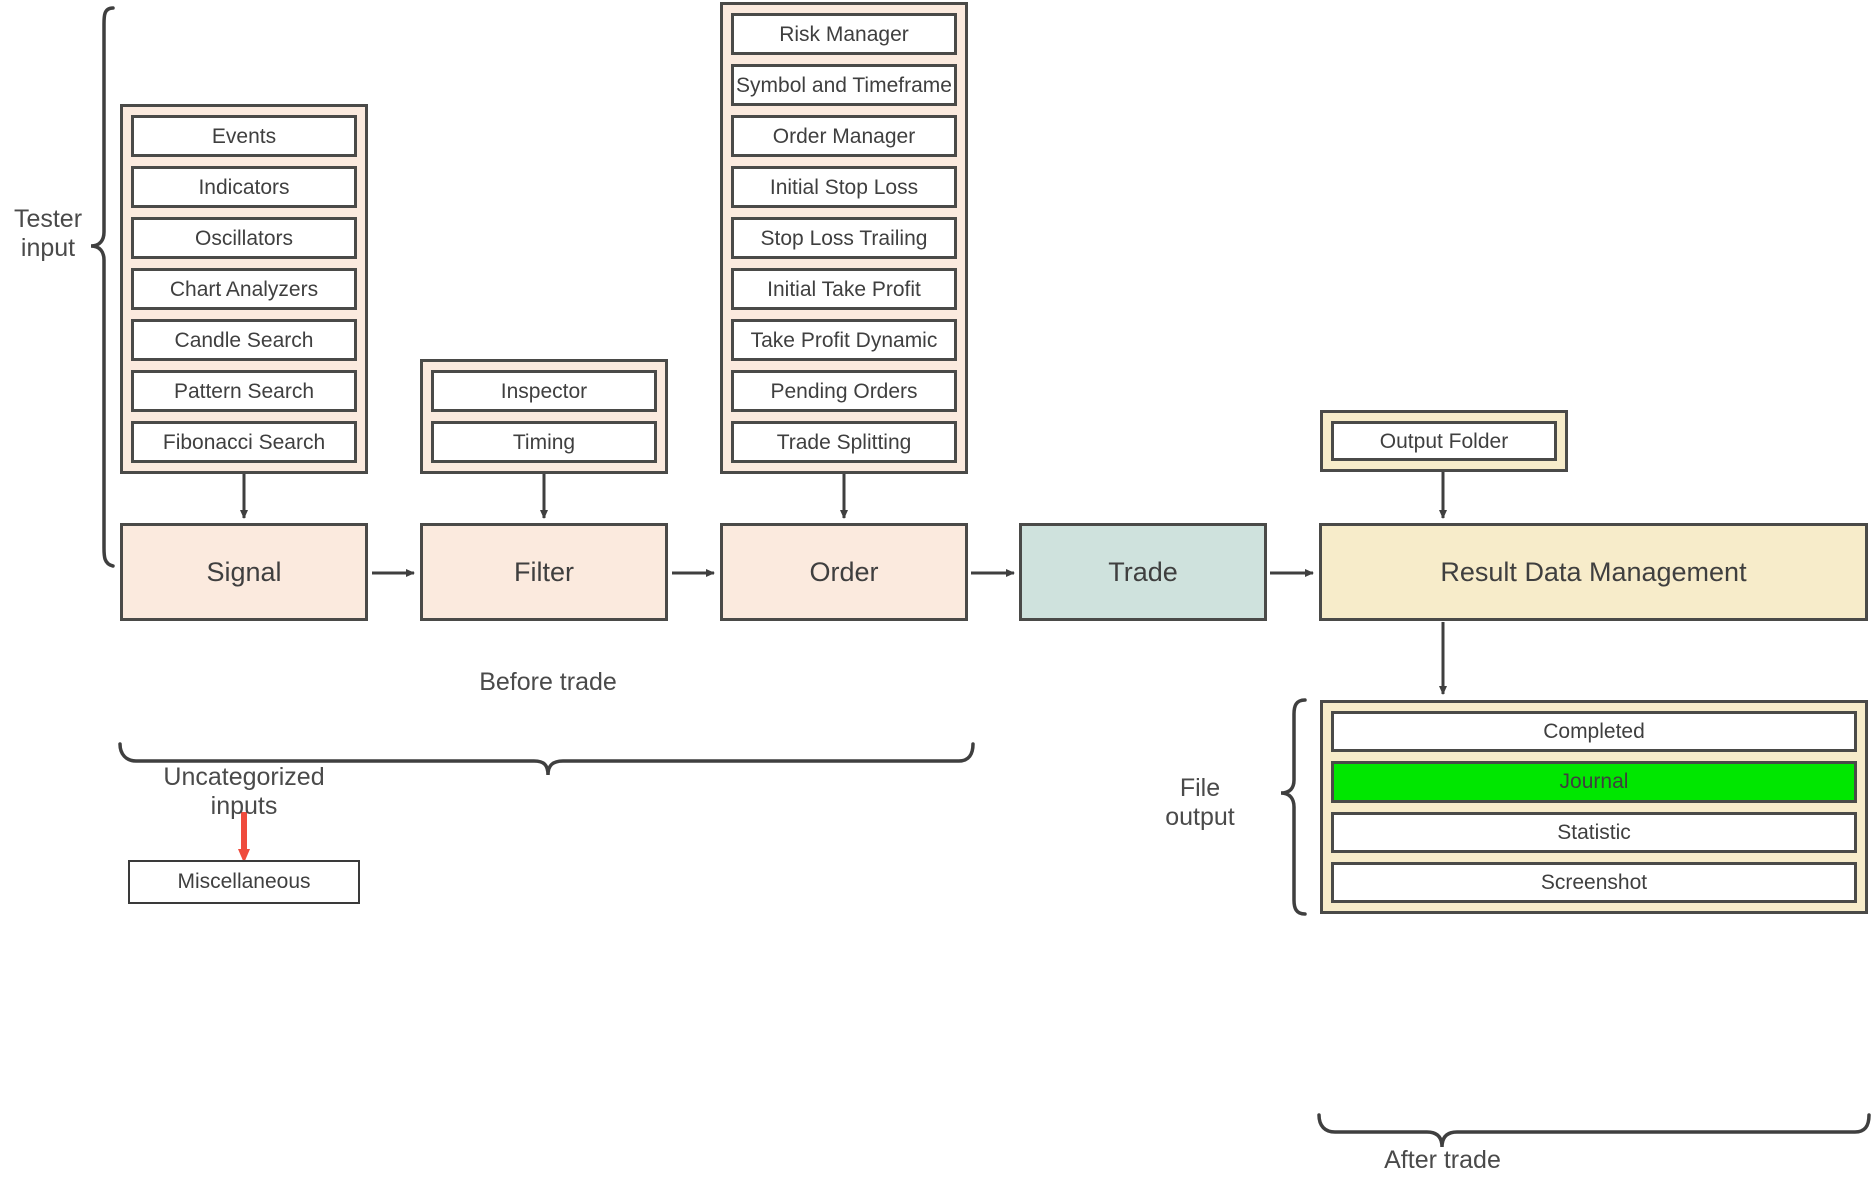 The width and height of the screenshot is (1872, 1185). What do you see at coordinates (244, 442) in the screenshot?
I see `signal-input-item: Fibonacci Search` at bounding box center [244, 442].